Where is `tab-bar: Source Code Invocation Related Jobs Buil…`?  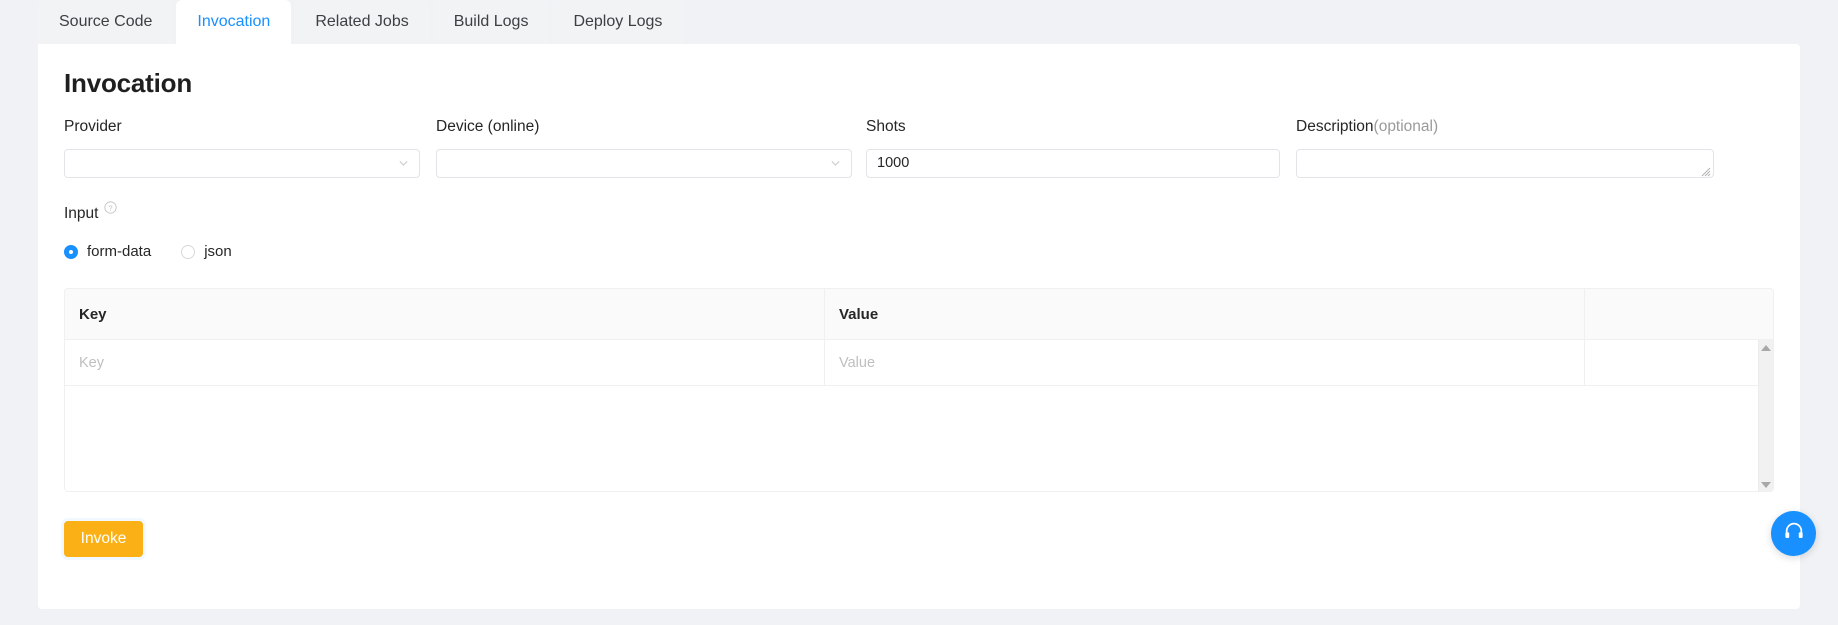
tab-bar: Source Code Invocation Related Jobs Buil… is located at coordinates (919, 22).